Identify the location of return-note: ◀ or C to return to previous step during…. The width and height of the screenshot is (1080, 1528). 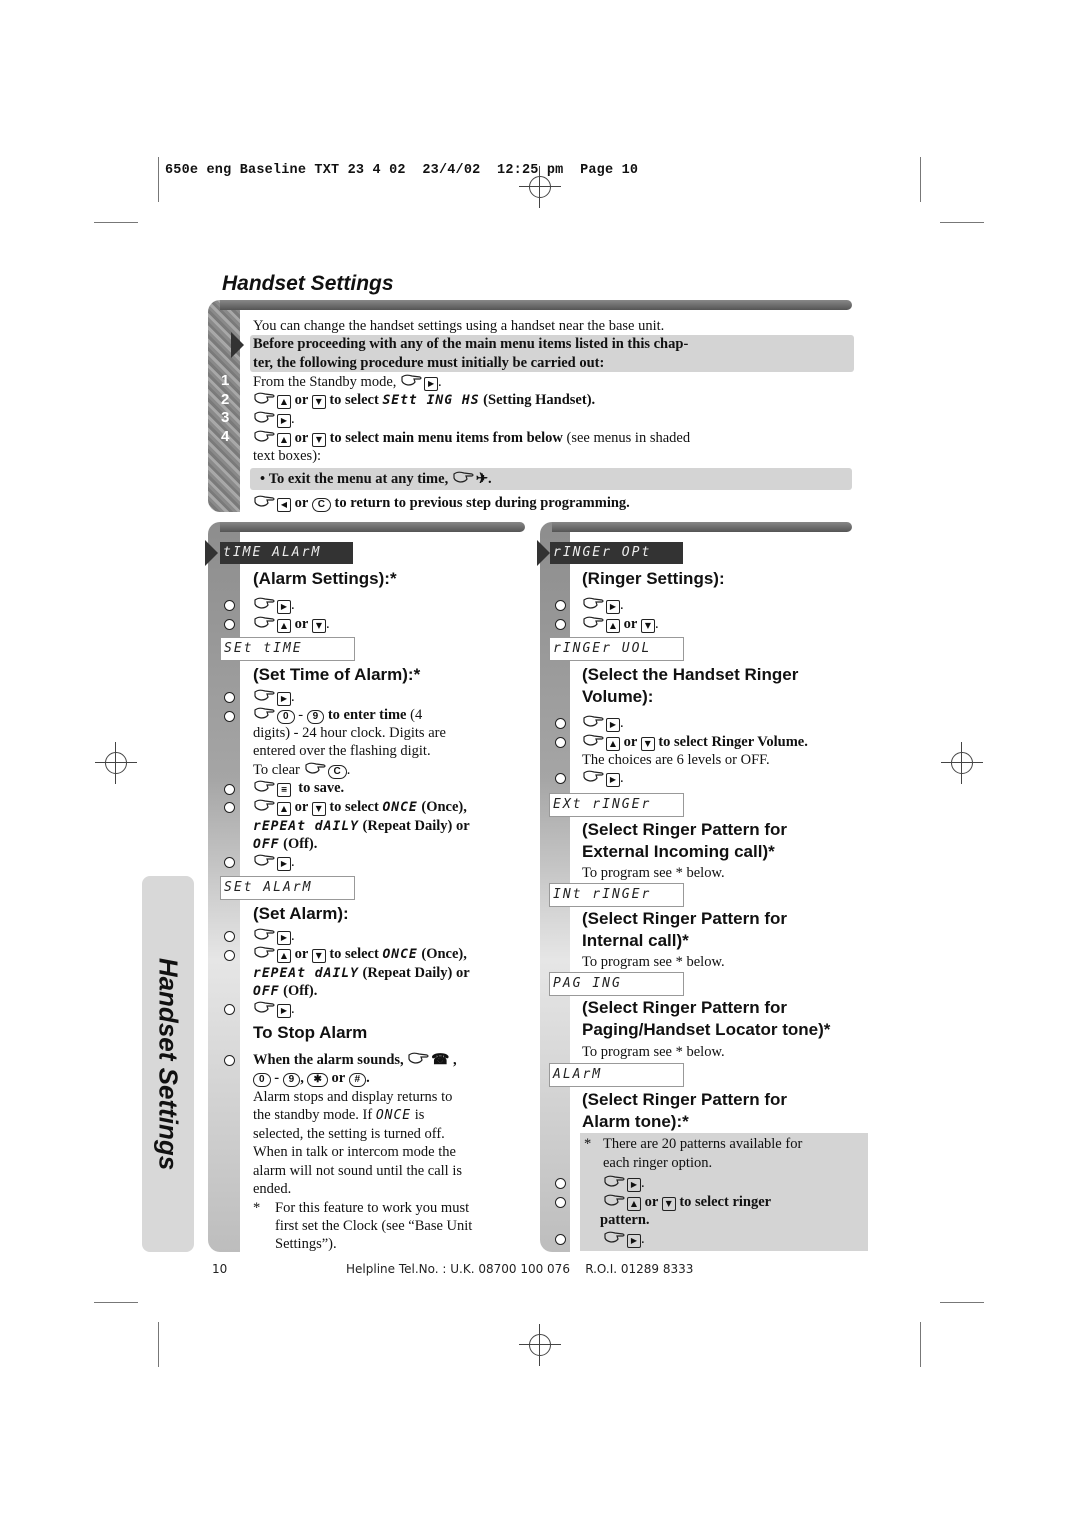
(441, 503).